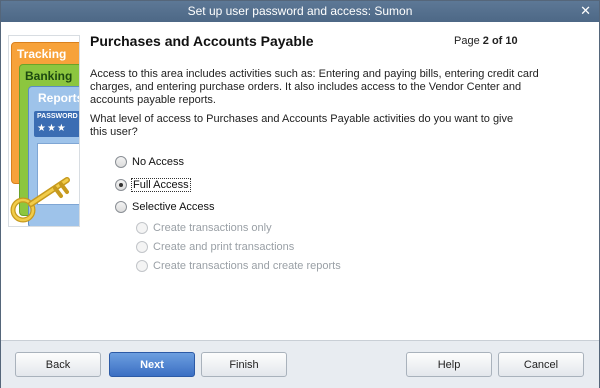  Describe the element at coordinates (57, 116) in the screenshot. I see `password-label: PASSWORD` at that location.